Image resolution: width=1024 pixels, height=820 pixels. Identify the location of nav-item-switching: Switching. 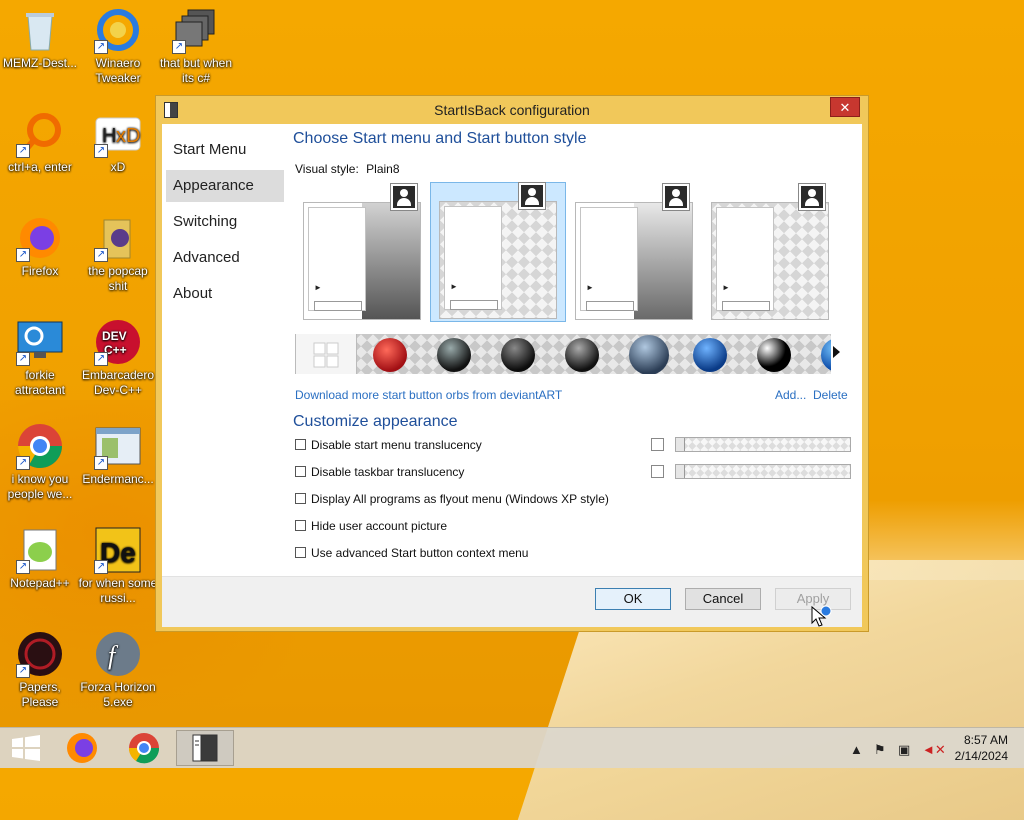
(225, 222).